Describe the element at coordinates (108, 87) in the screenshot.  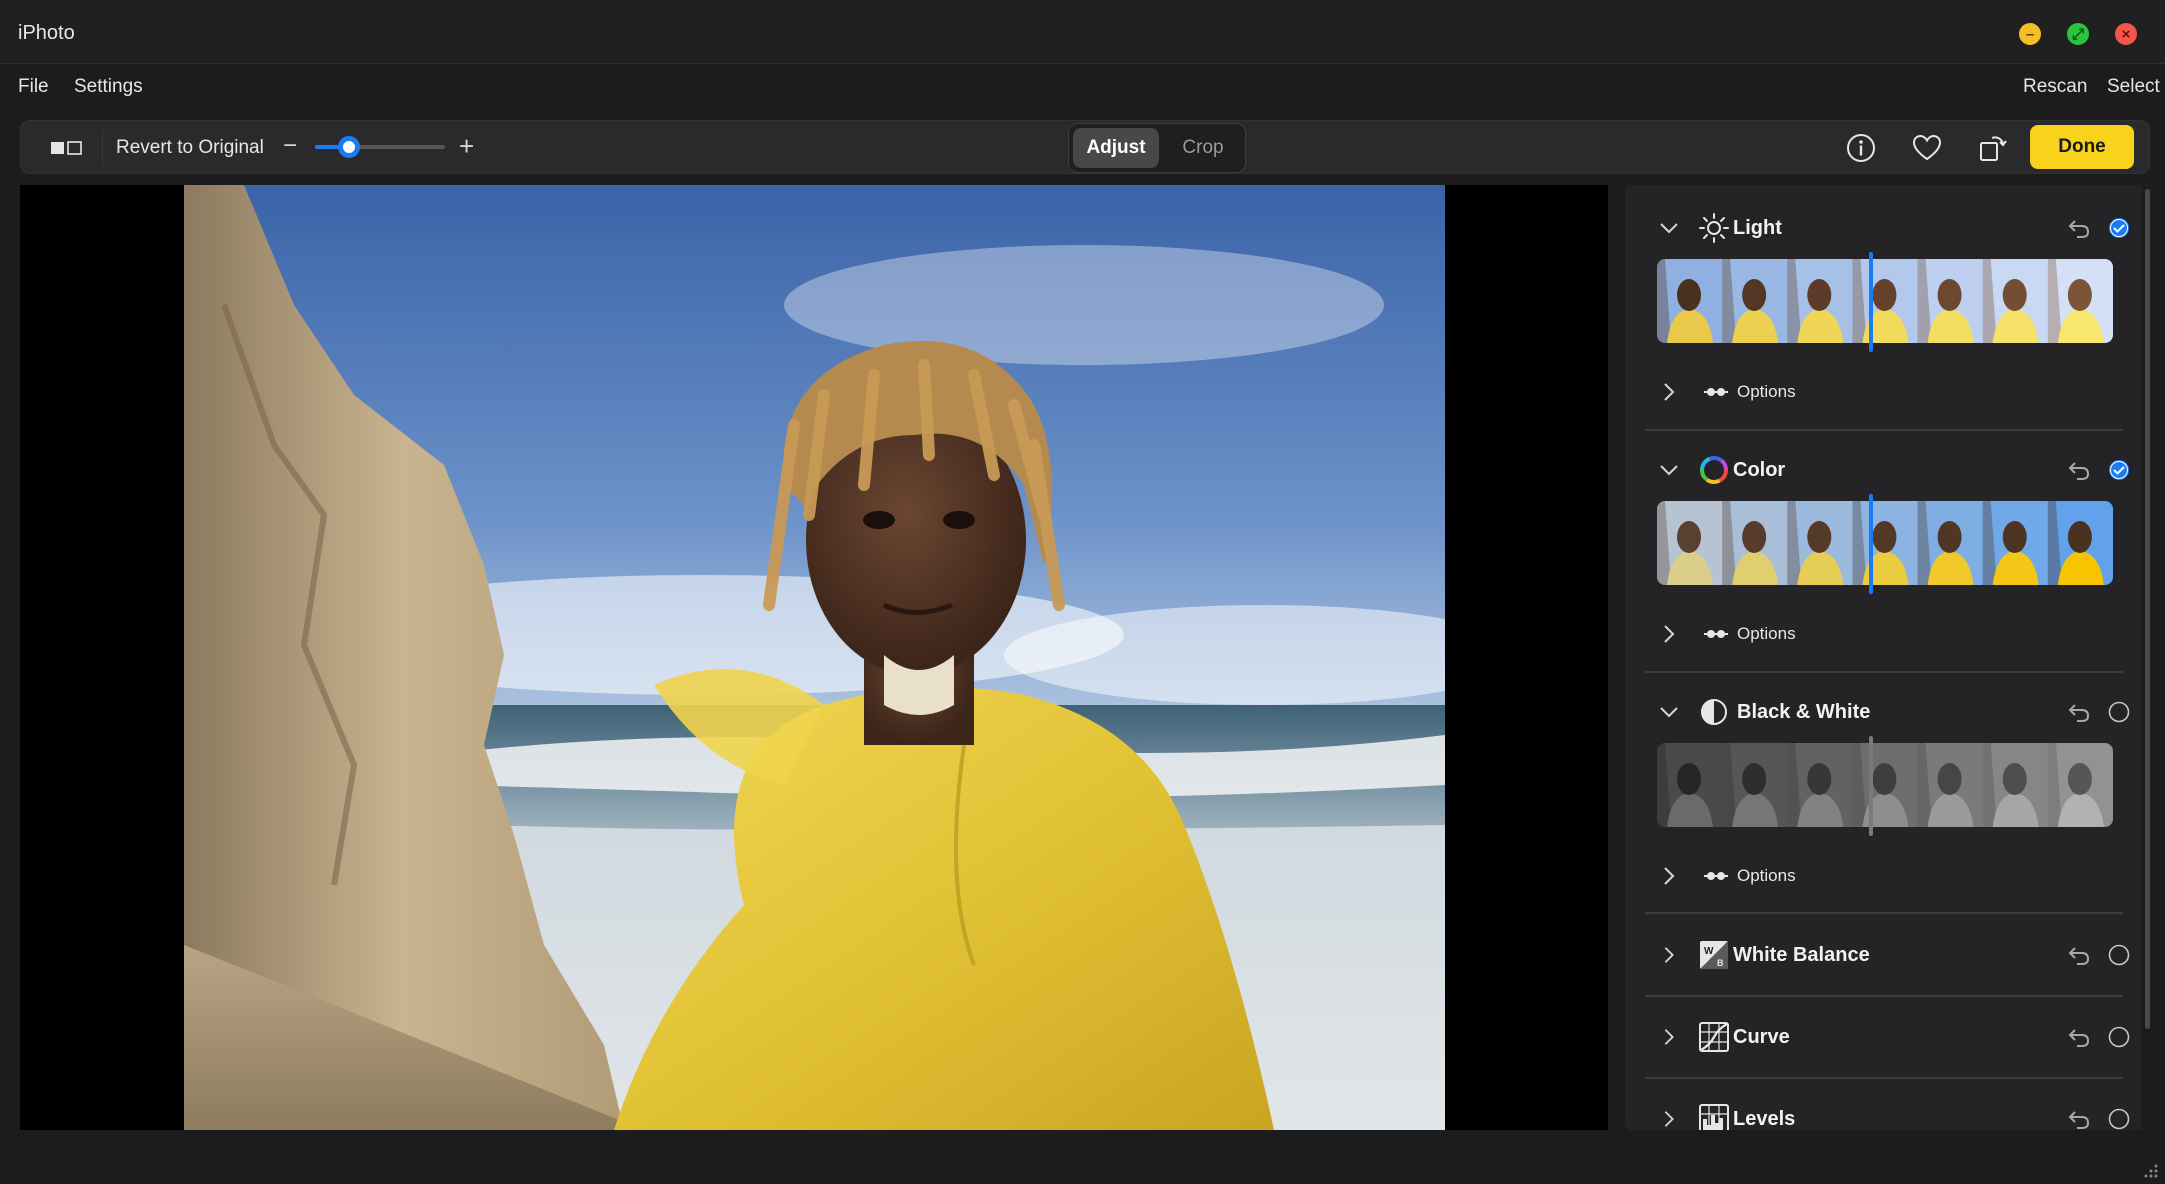
I see `menu-settings: Settings` at that location.